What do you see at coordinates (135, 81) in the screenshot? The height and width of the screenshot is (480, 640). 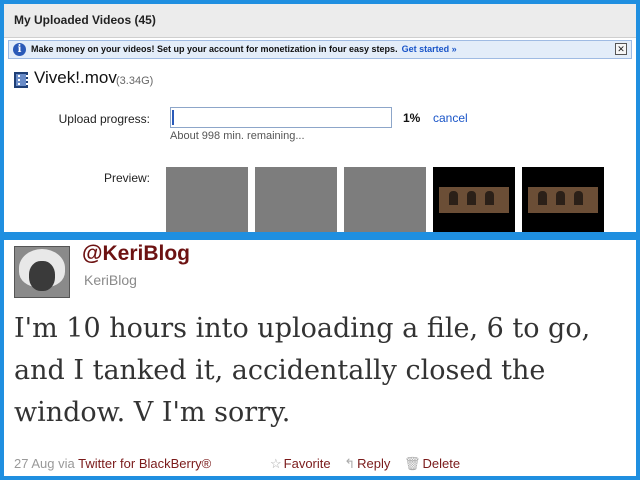 I see `file-size: (3.34G)` at bounding box center [135, 81].